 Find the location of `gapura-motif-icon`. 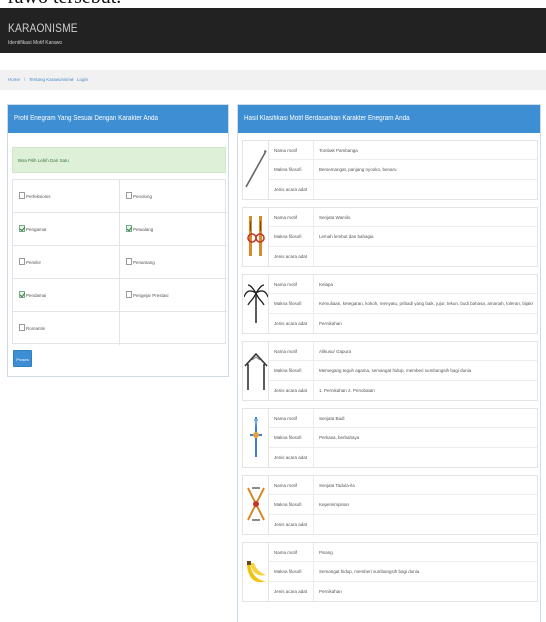

gapura-motif-icon is located at coordinates (256, 371).